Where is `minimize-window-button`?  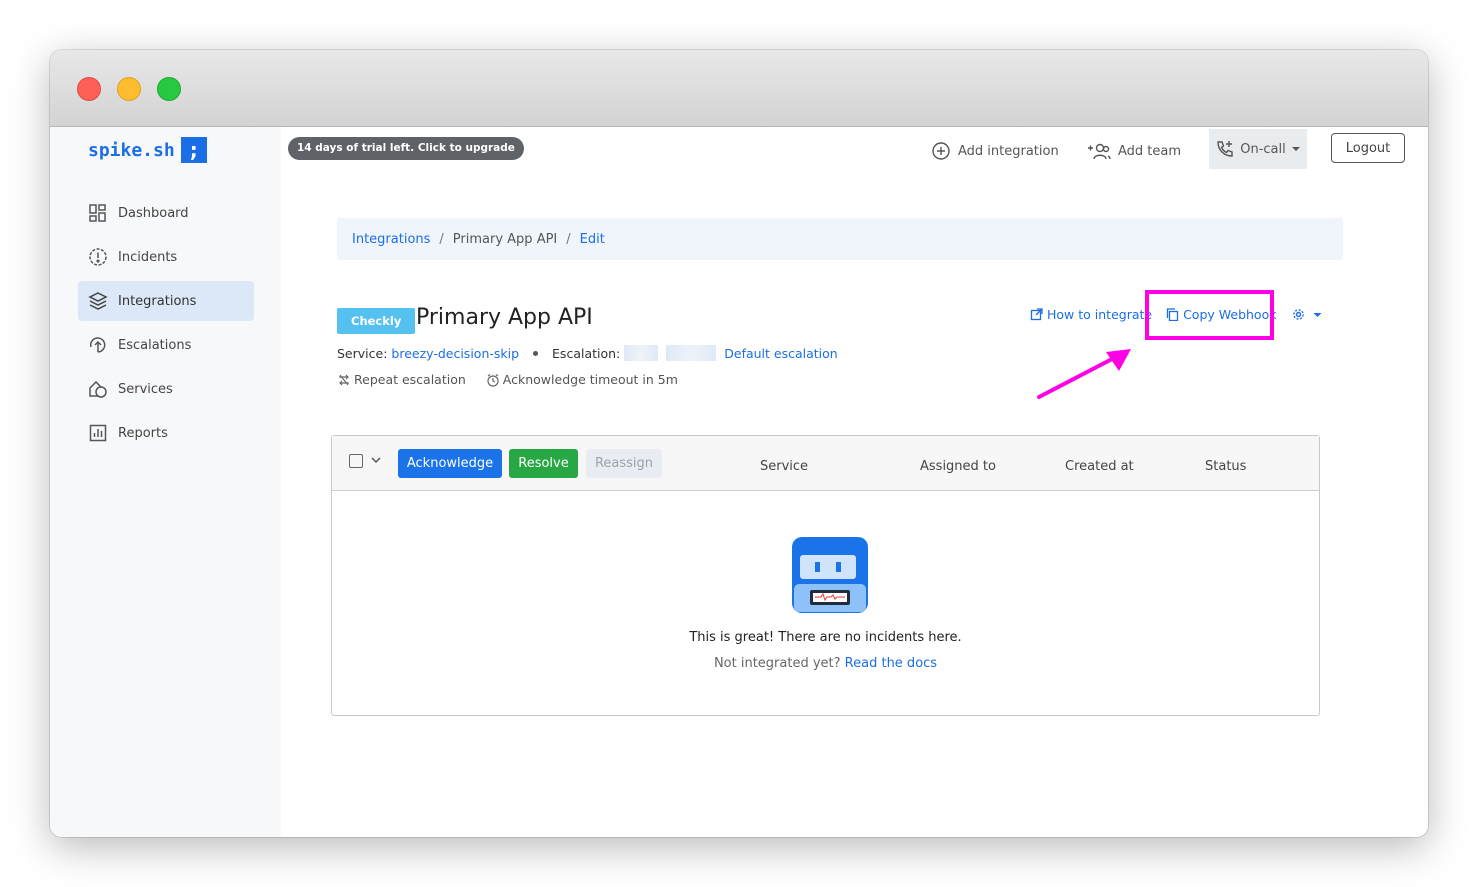 minimize-window-button is located at coordinates (129, 89).